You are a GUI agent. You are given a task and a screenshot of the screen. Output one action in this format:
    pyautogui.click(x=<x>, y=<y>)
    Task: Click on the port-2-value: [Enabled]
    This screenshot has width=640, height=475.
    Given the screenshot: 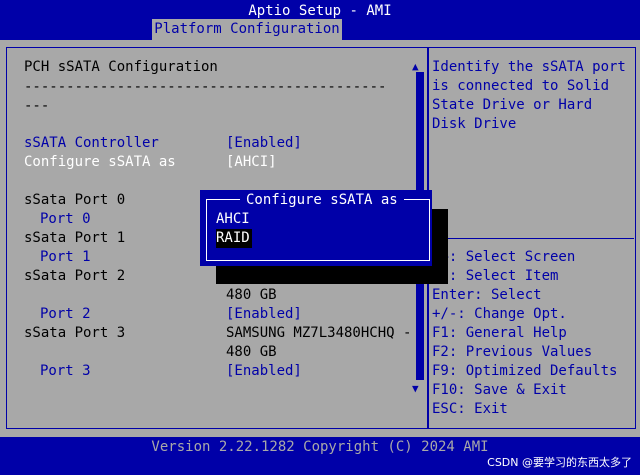 What is the action you would take?
    pyautogui.click(x=264, y=314)
    